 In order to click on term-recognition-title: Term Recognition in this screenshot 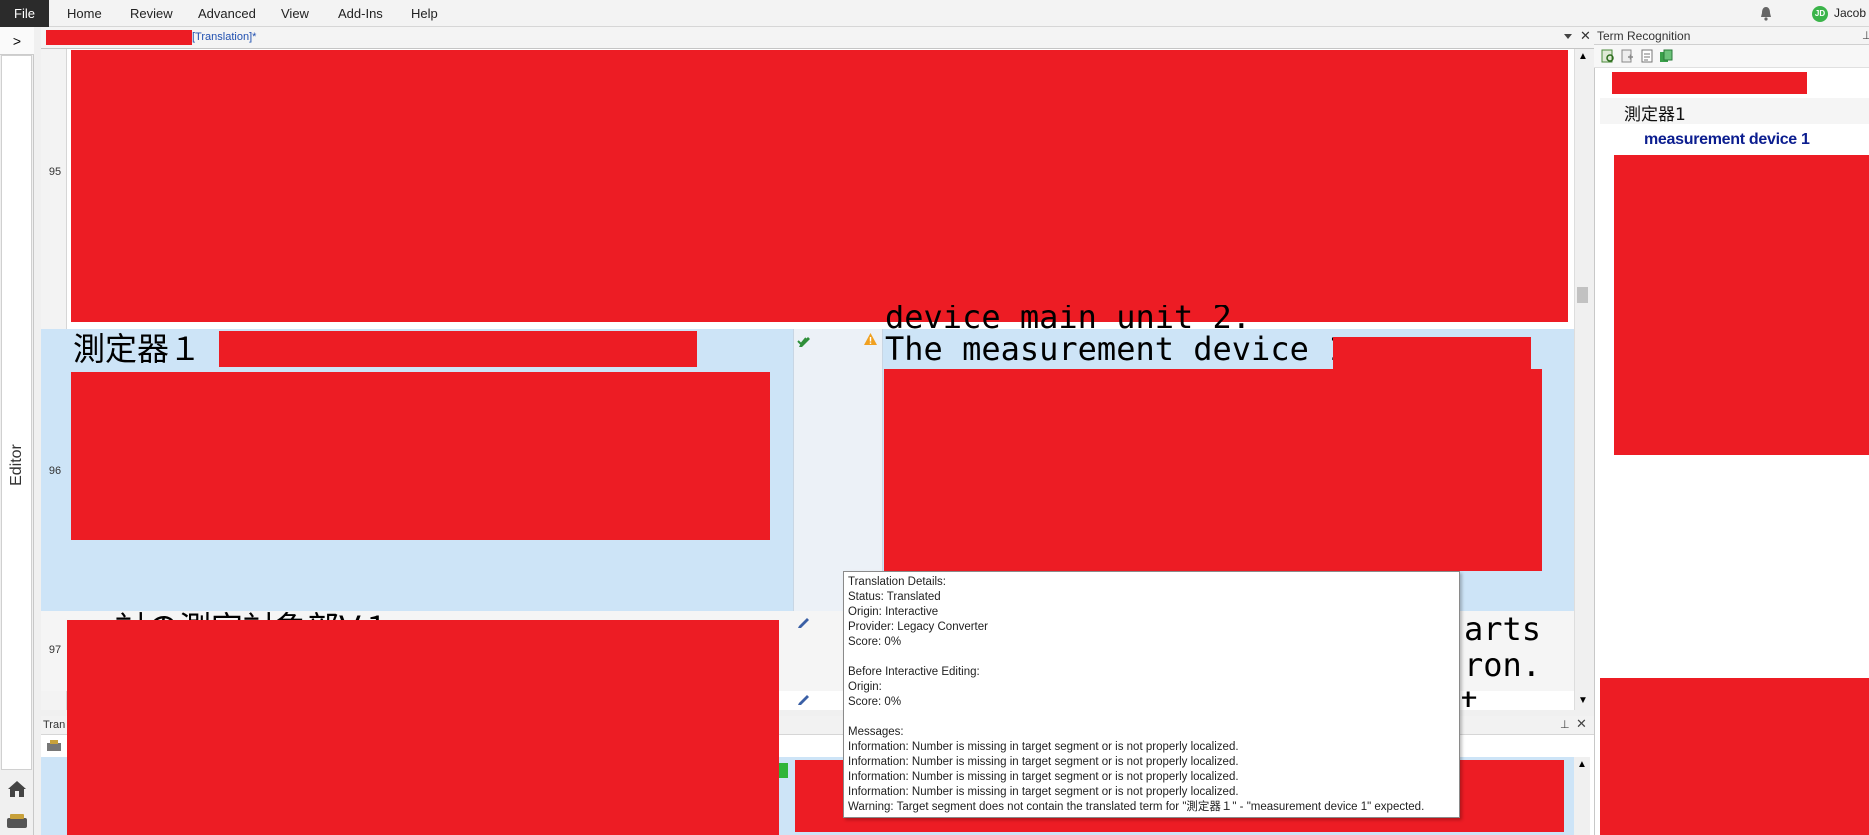, I will do `click(1644, 36)`.